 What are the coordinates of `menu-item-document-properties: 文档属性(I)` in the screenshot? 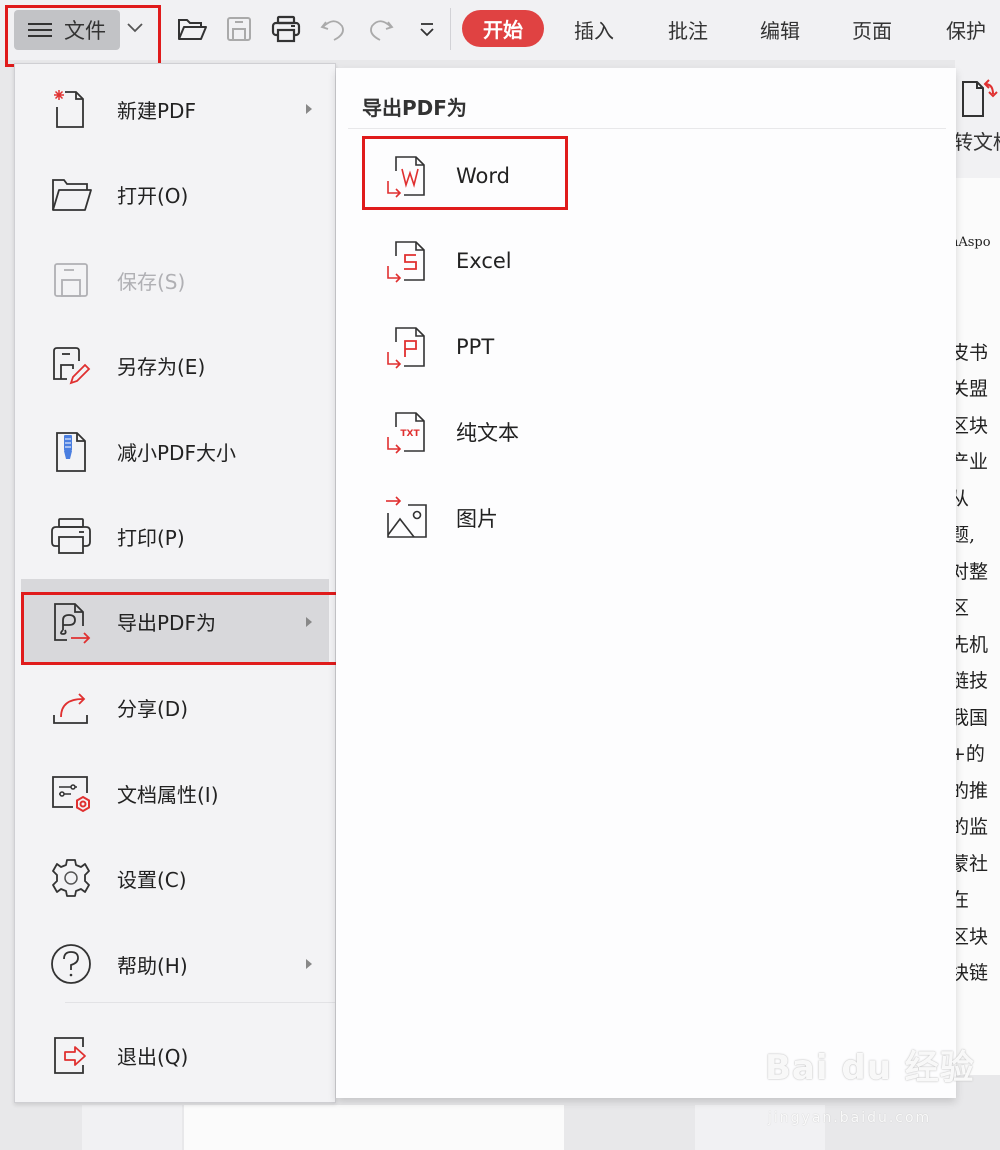 It's located at (175, 793).